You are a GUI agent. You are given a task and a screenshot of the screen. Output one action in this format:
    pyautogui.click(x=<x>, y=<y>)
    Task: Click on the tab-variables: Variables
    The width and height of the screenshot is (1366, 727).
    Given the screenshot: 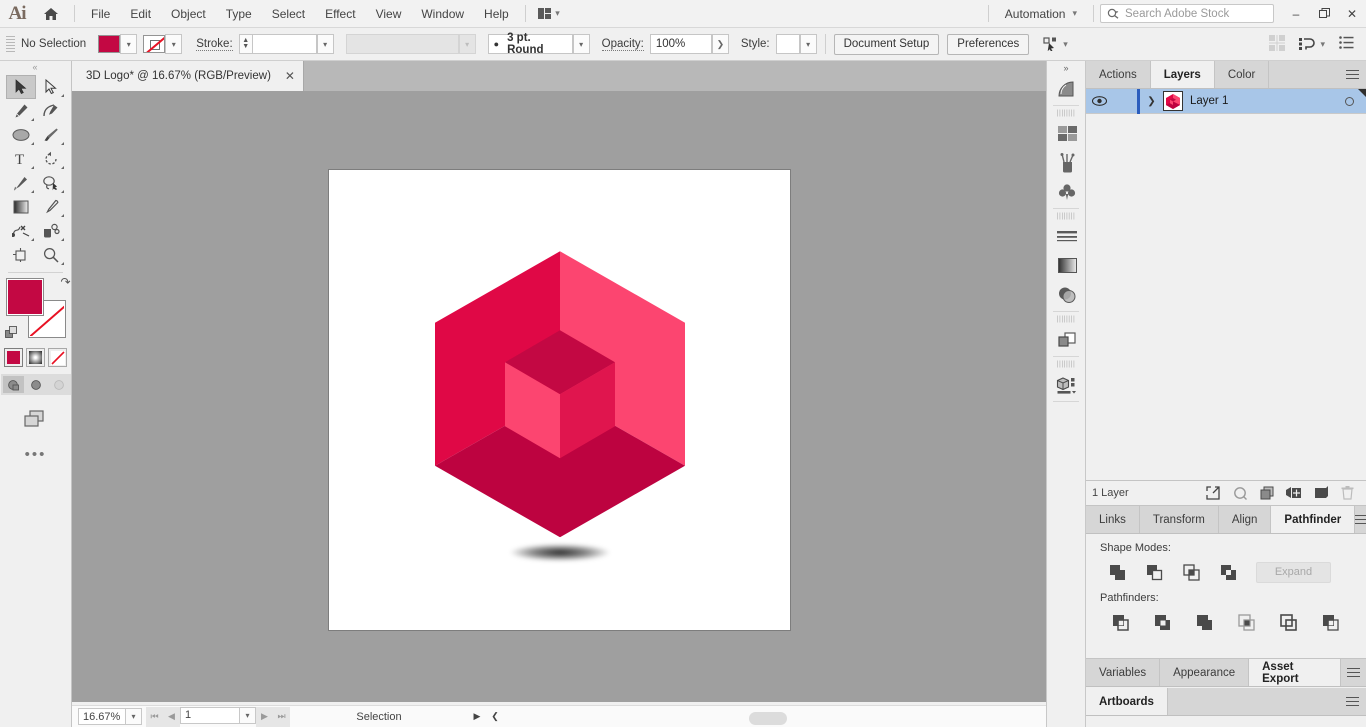 What is the action you would take?
    pyautogui.click(x=1123, y=672)
    